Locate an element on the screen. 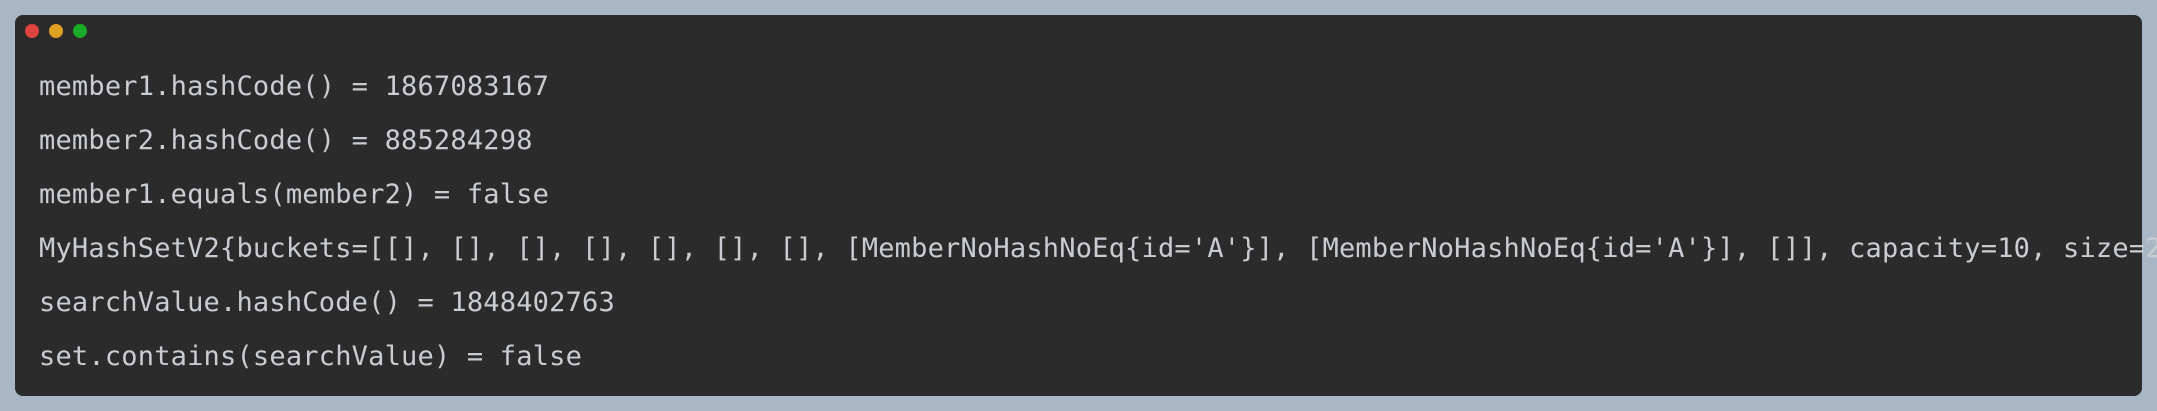 The height and width of the screenshot is (411, 2157). minimize-dot is located at coordinates (56, 31).